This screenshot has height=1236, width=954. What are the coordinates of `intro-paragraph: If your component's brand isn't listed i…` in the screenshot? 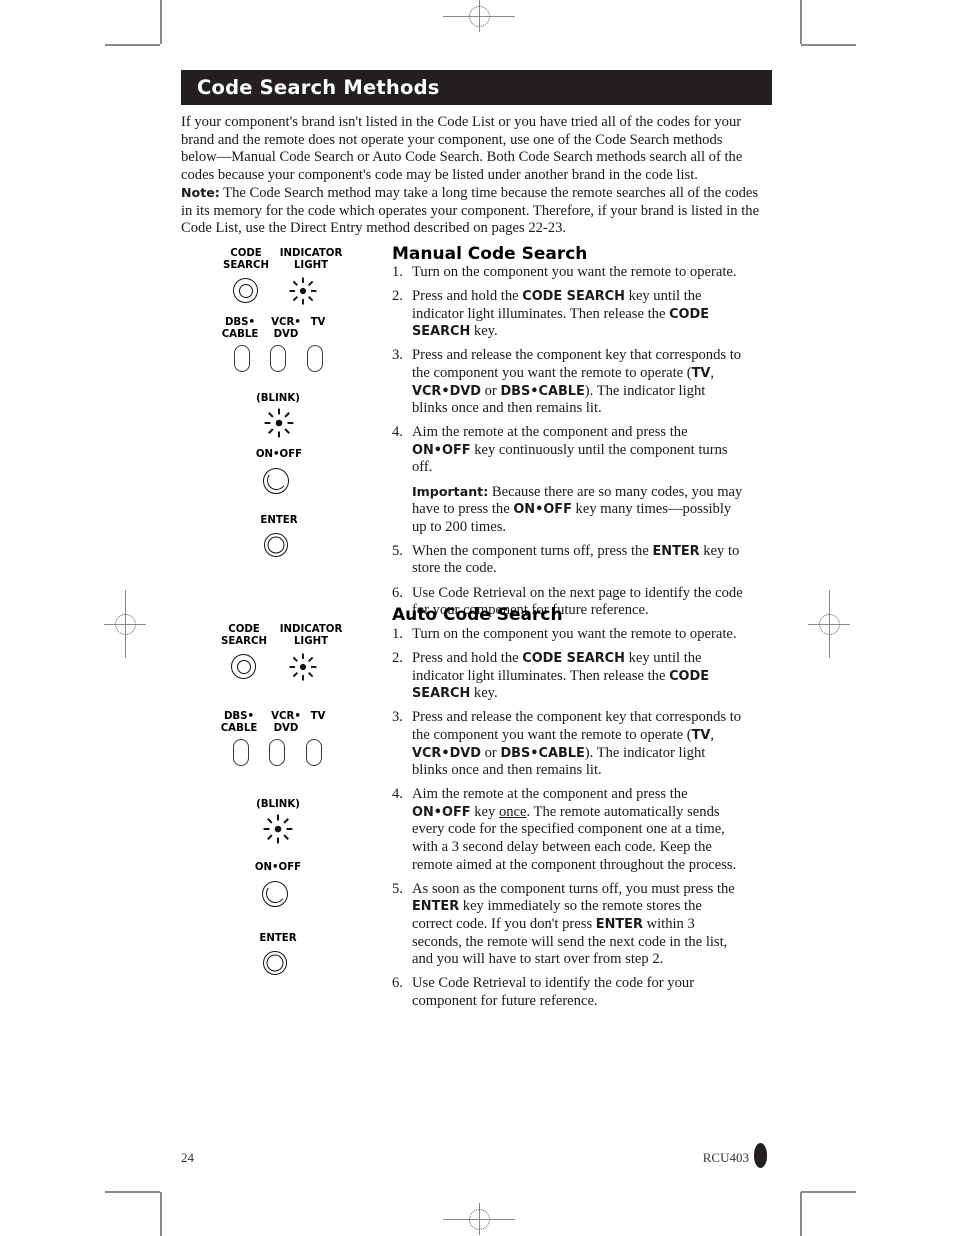 It's located at (462, 148).